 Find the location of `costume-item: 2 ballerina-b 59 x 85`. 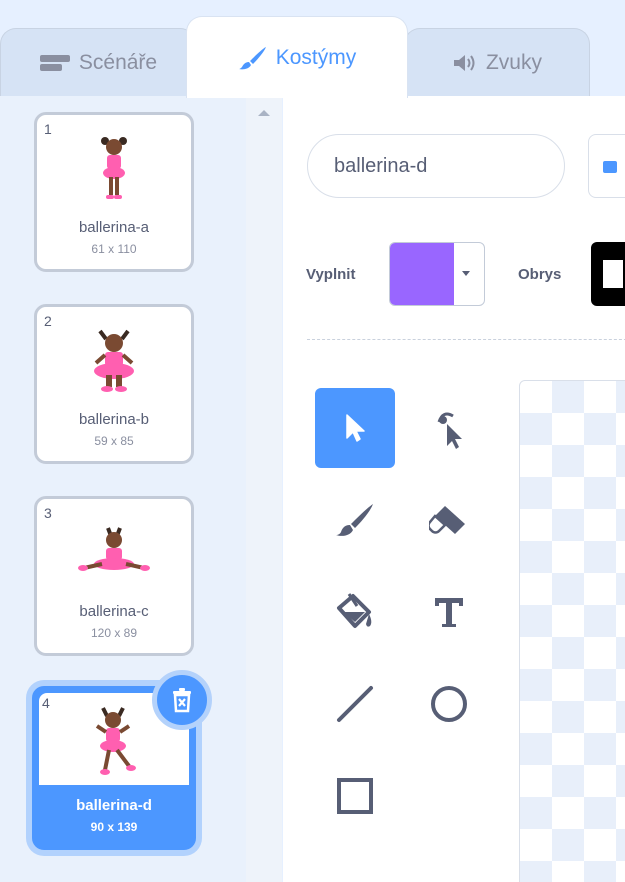

costume-item: 2 ballerina-b 59 x 85 is located at coordinates (114, 384).